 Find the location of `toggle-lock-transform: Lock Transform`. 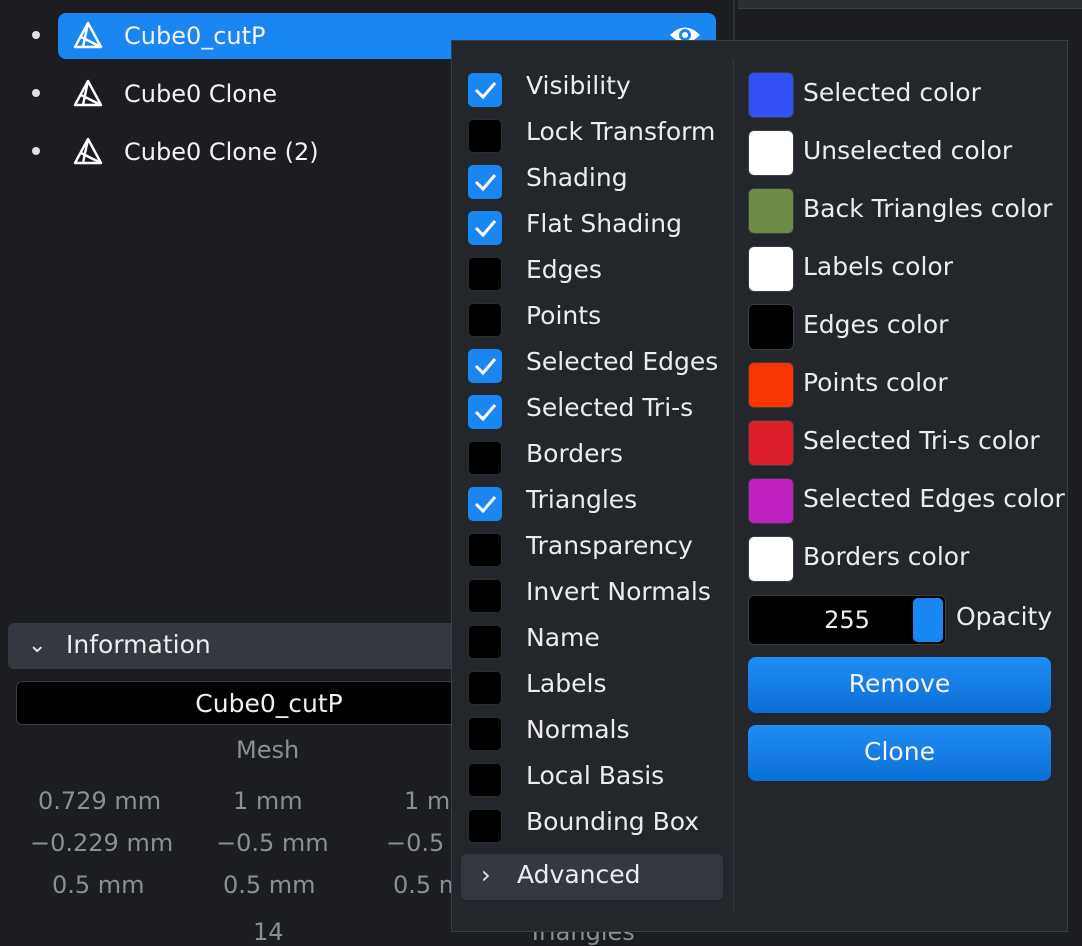

toggle-lock-transform: Lock Transform is located at coordinates (598, 136).